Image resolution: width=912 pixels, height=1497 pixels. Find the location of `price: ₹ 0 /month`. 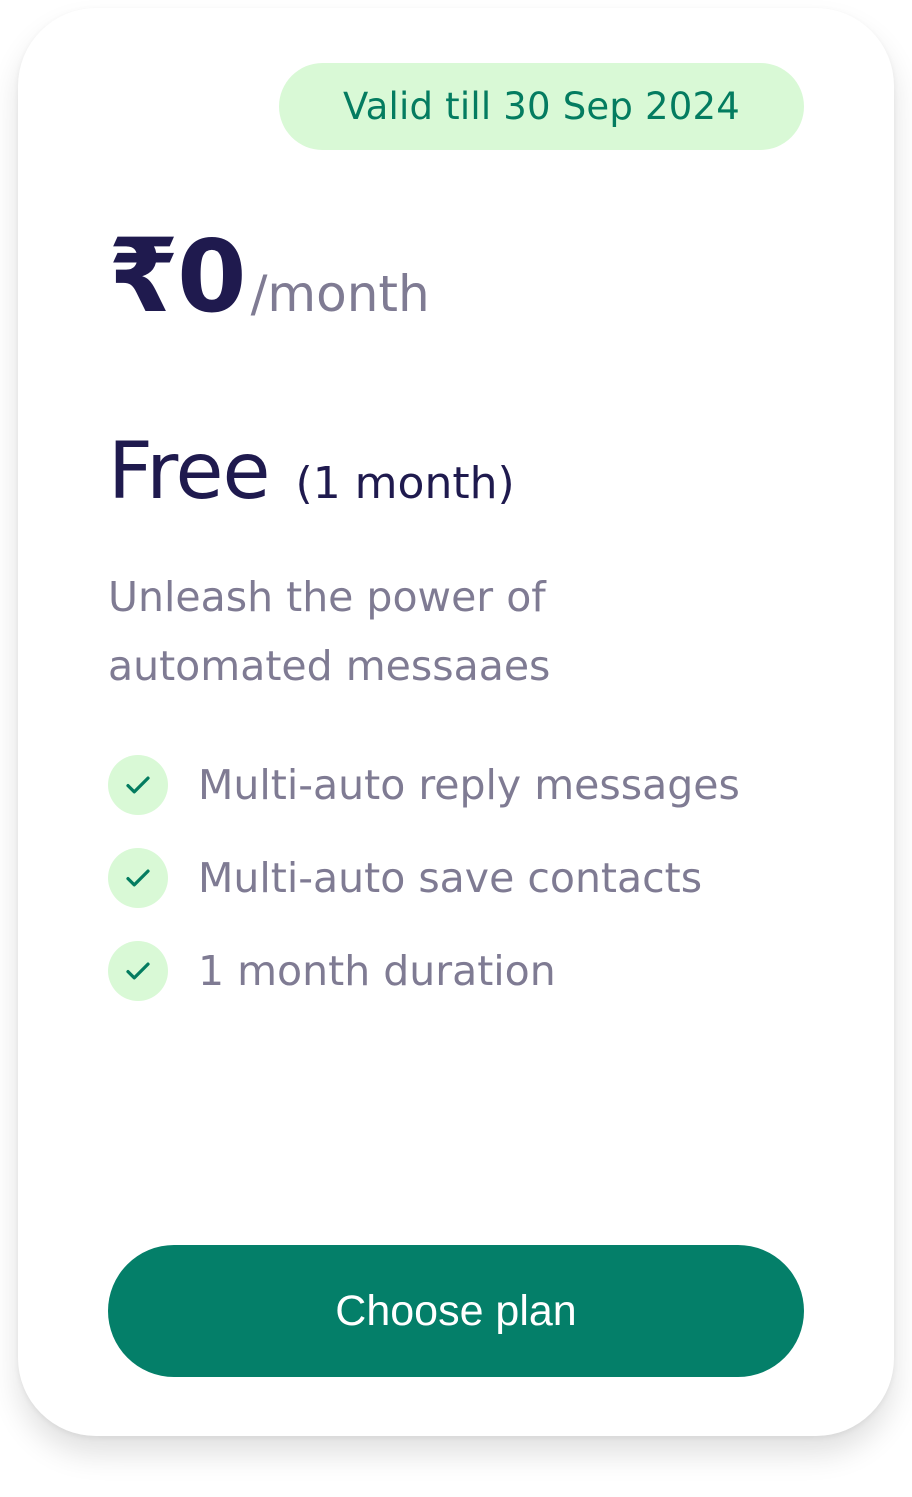

price: ₹ 0 /month is located at coordinates (269, 277).